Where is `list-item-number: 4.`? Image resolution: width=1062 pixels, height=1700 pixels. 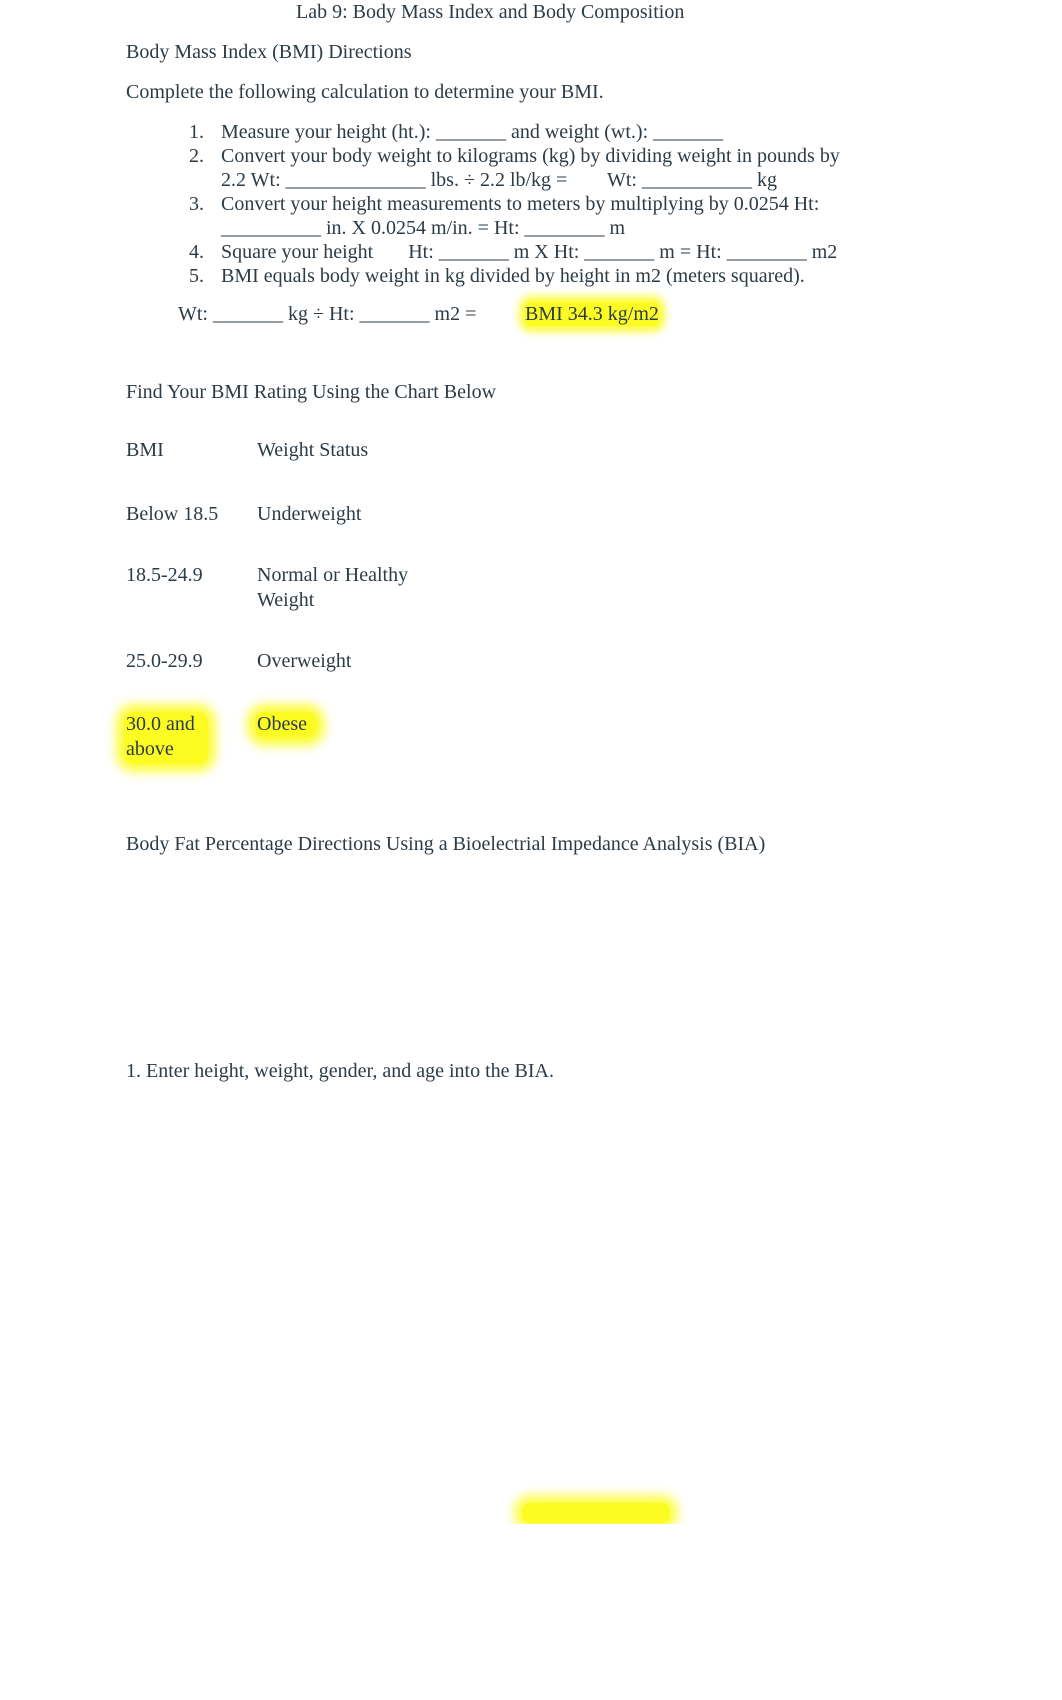
list-item-number: 4. is located at coordinates (196, 252).